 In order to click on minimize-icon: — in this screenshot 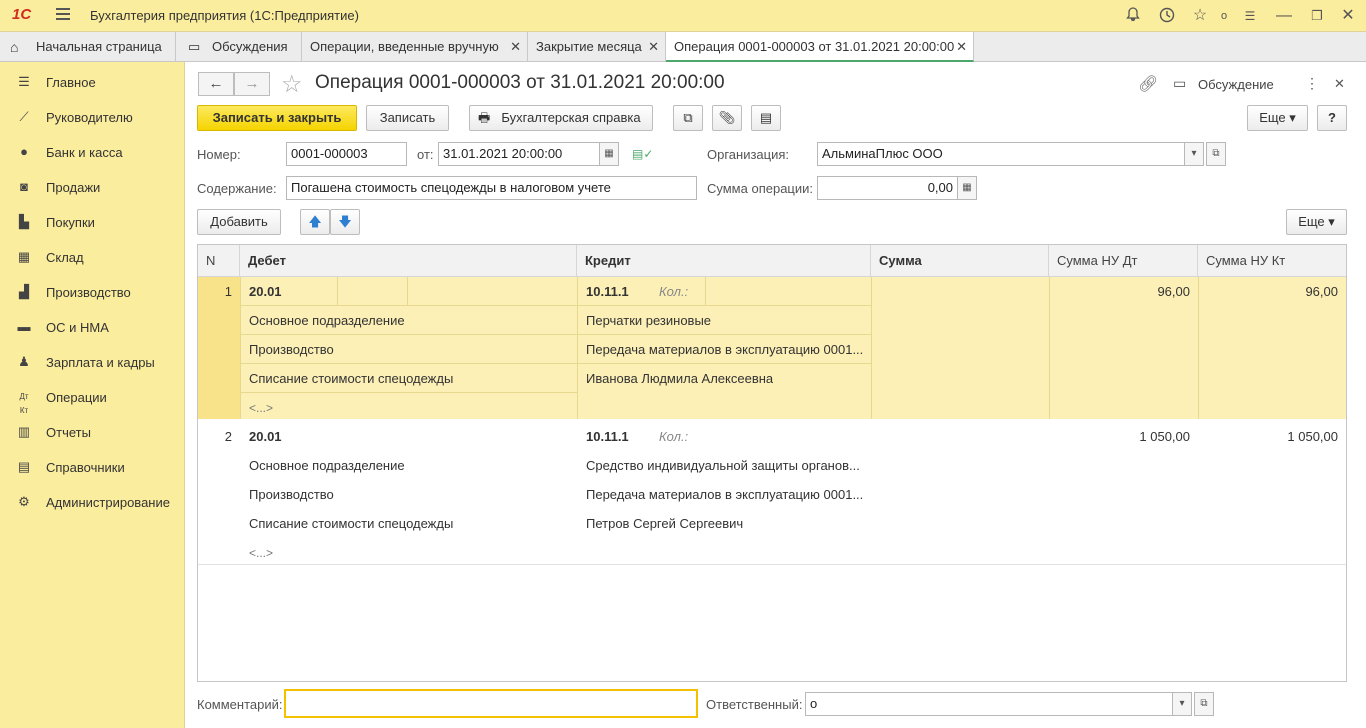, I will do `click(1284, 16)`.